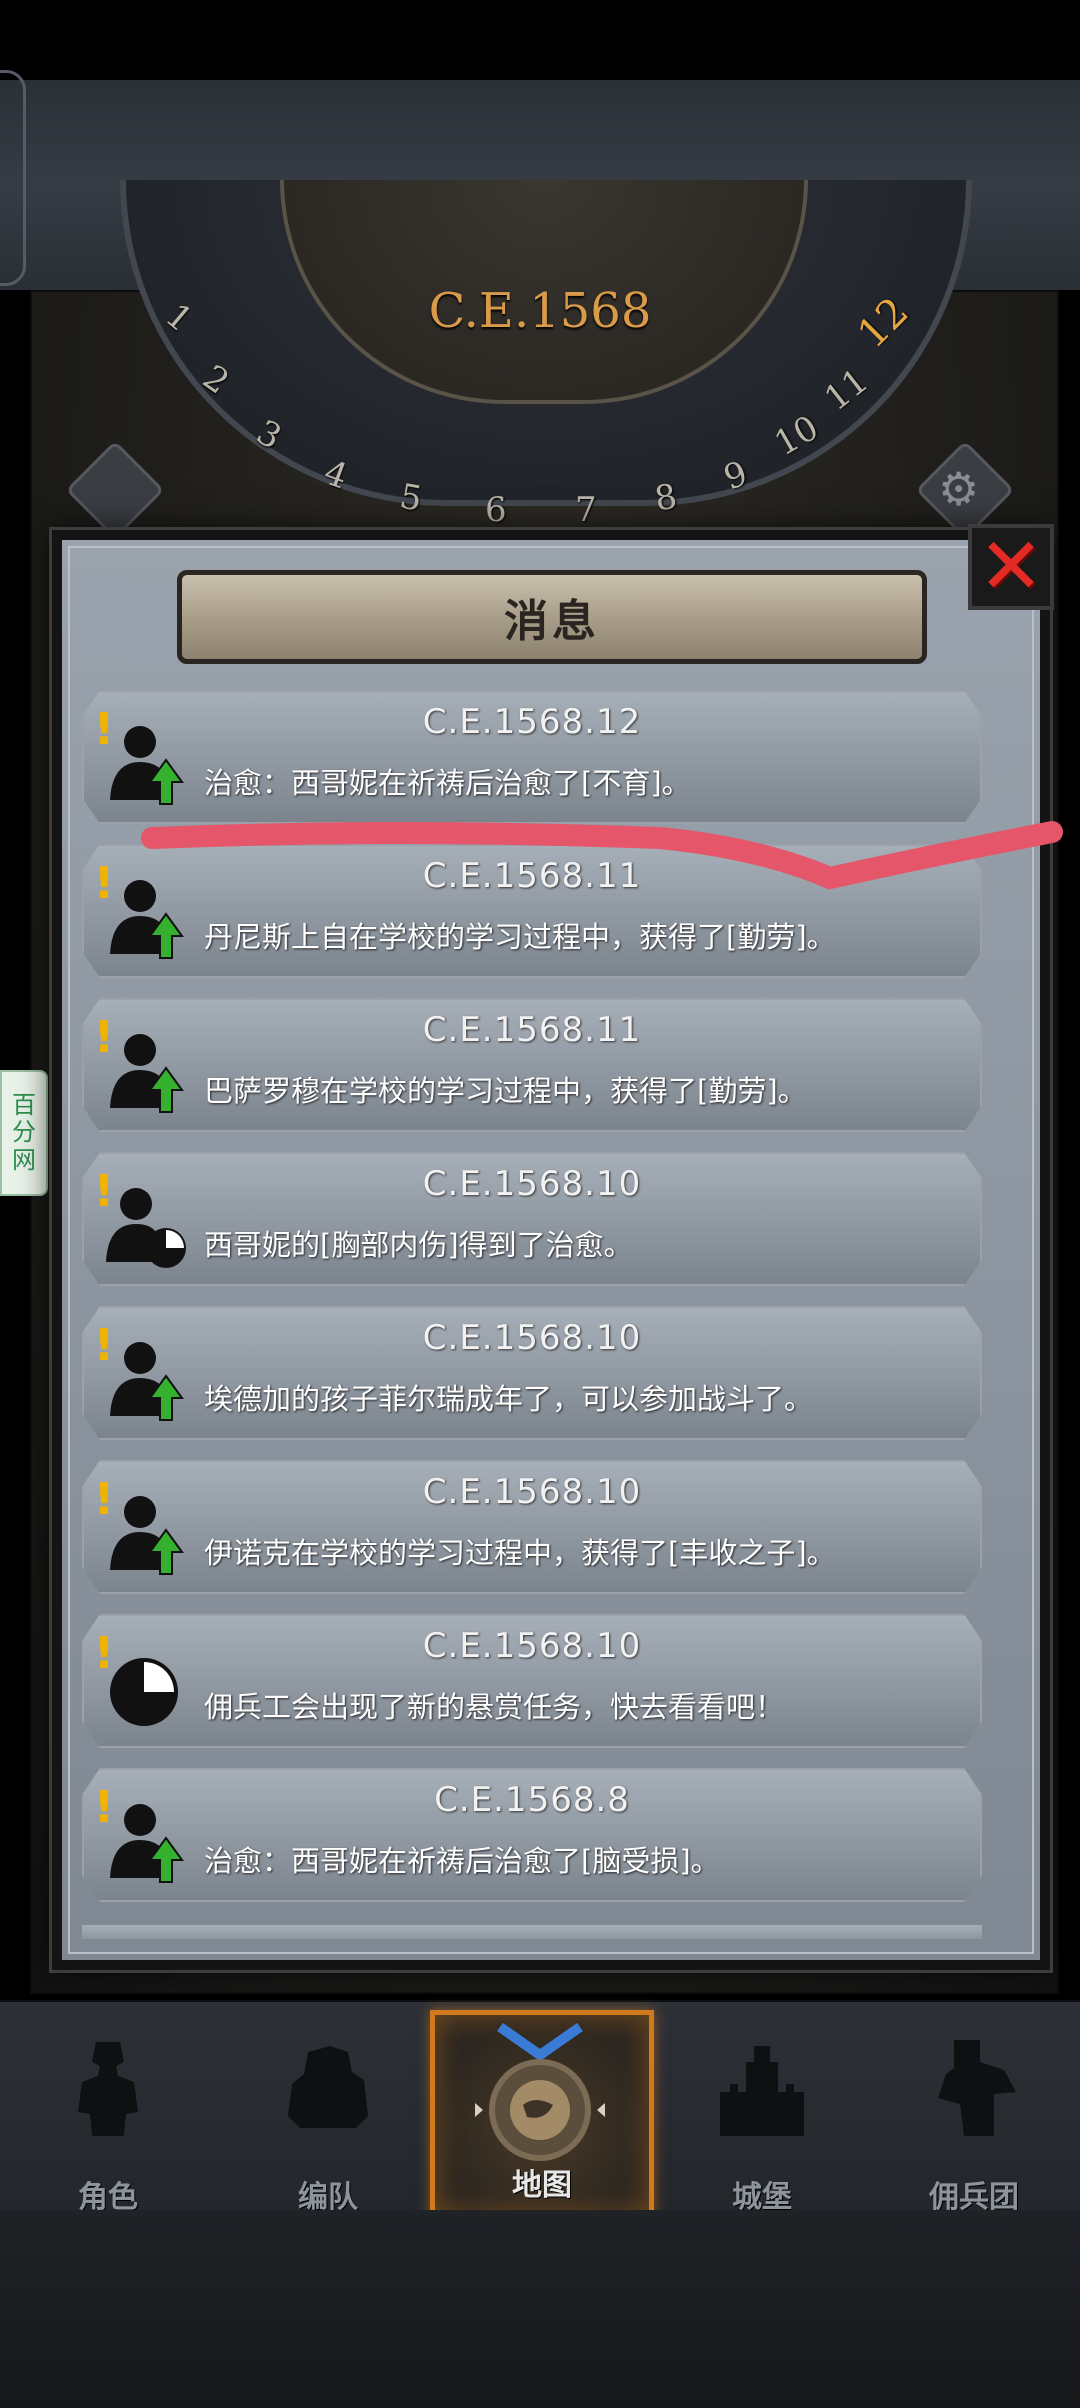 The height and width of the screenshot is (2408, 1080). What do you see at coordinates (494, 1707) in the screenshot?
I see `message-text: 佣兵工会出现了新的悬赏任务，快去看看吧！` at bounding box center [494, 1707].